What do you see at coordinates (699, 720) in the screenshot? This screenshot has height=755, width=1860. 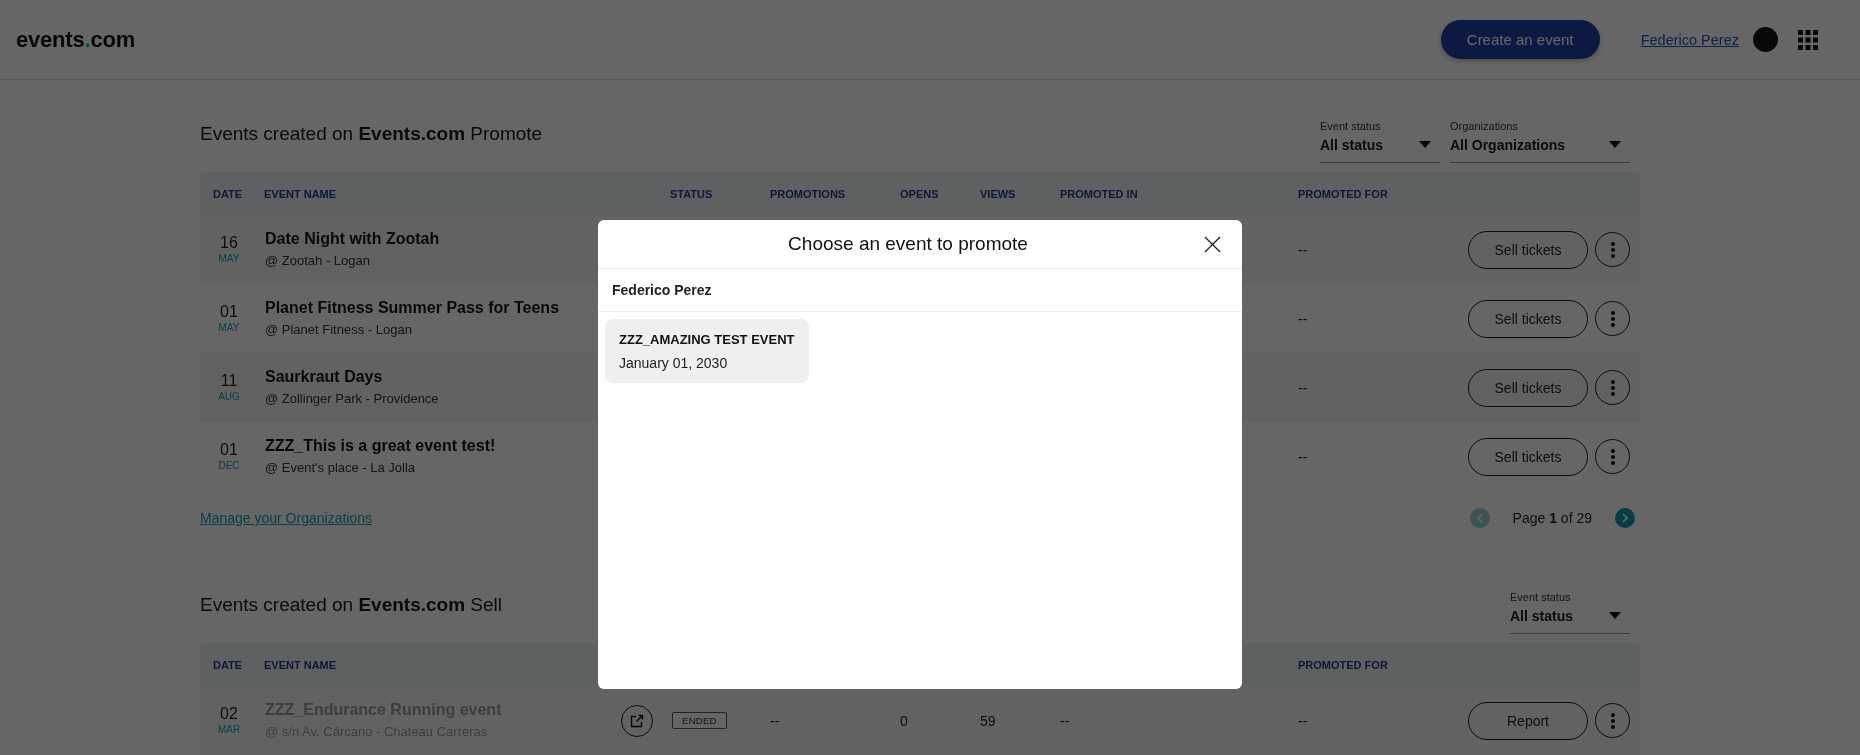 I see `status-badge: ENDED` at bounding box center [699, 720].